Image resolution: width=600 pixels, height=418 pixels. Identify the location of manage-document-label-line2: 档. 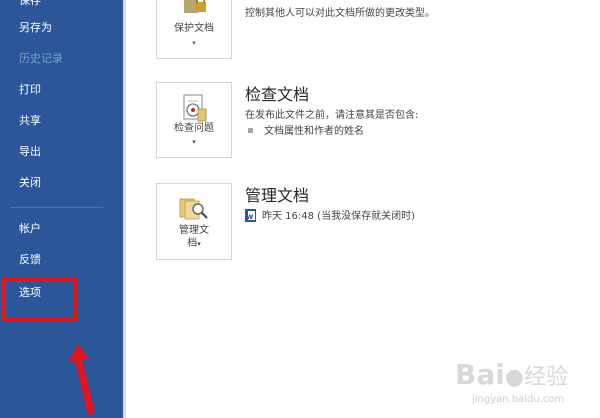
(192, 243).